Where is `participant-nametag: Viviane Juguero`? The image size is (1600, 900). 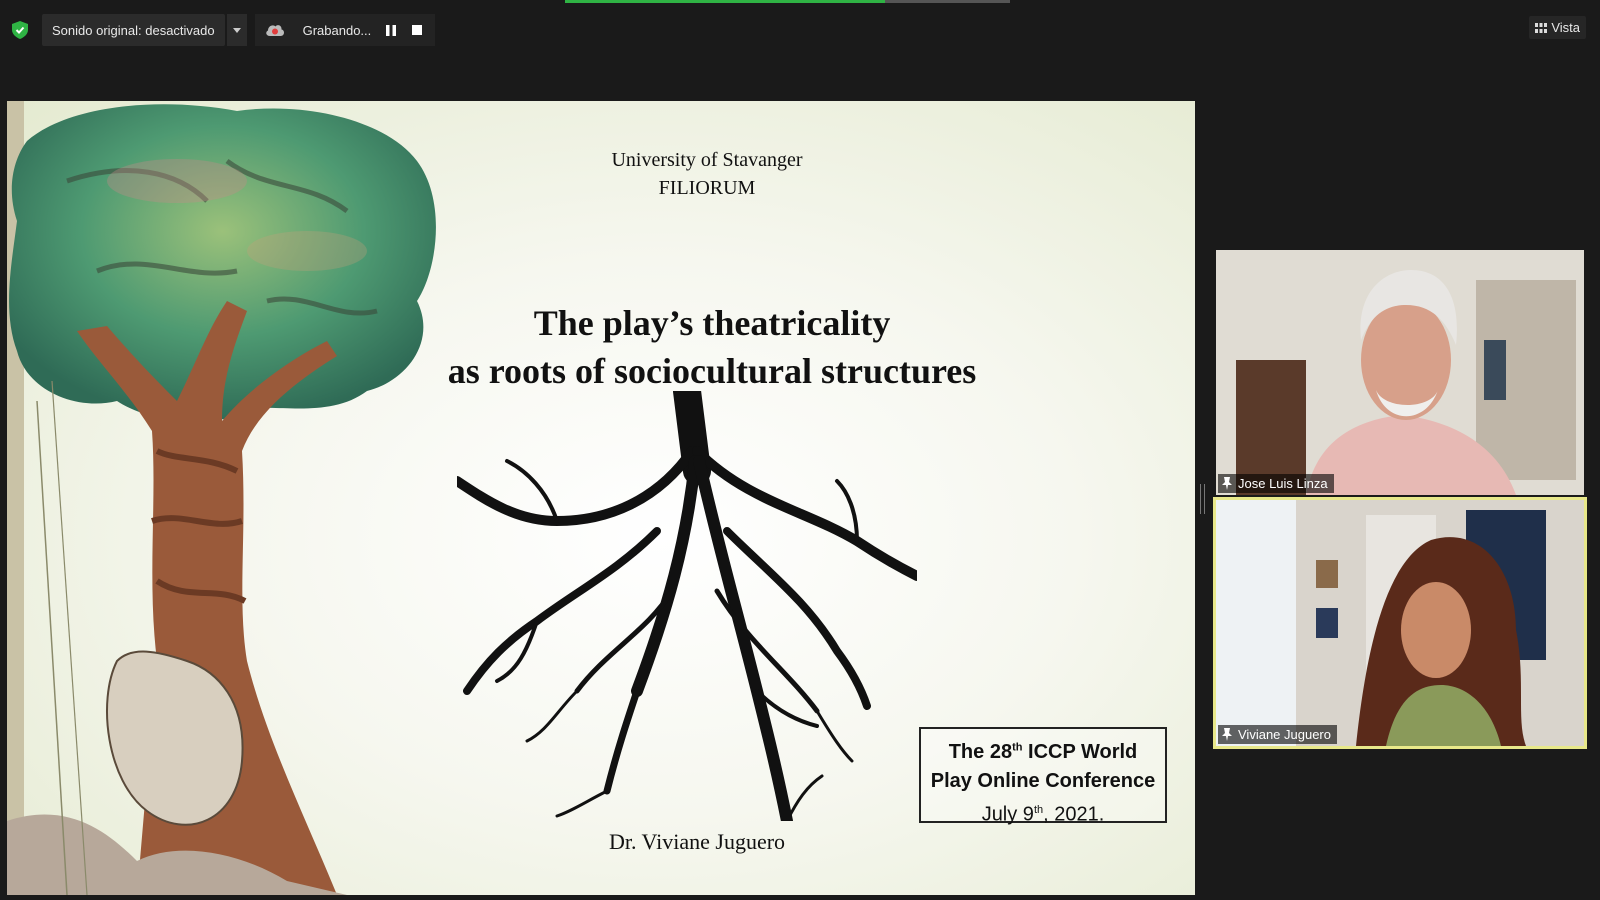 participant-nametag: Viviane Juguero is located at coordinates (1277, 734).